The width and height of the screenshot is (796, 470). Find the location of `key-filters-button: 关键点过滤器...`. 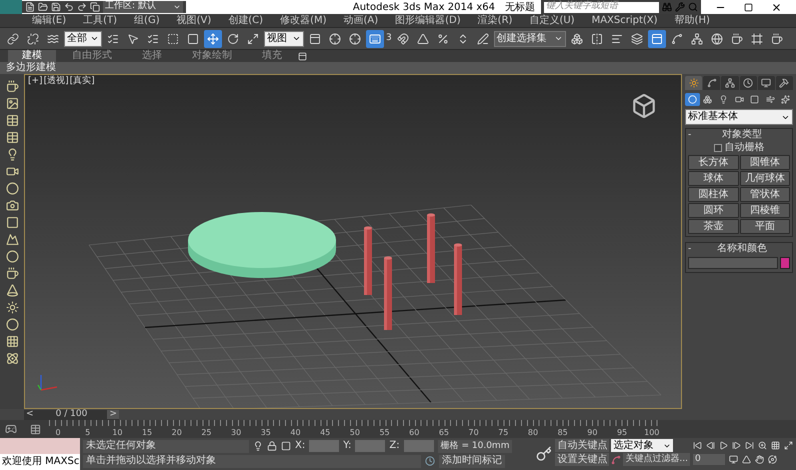

key-filters-button: 关键点过滤器... is located at coordinates (656, 459).